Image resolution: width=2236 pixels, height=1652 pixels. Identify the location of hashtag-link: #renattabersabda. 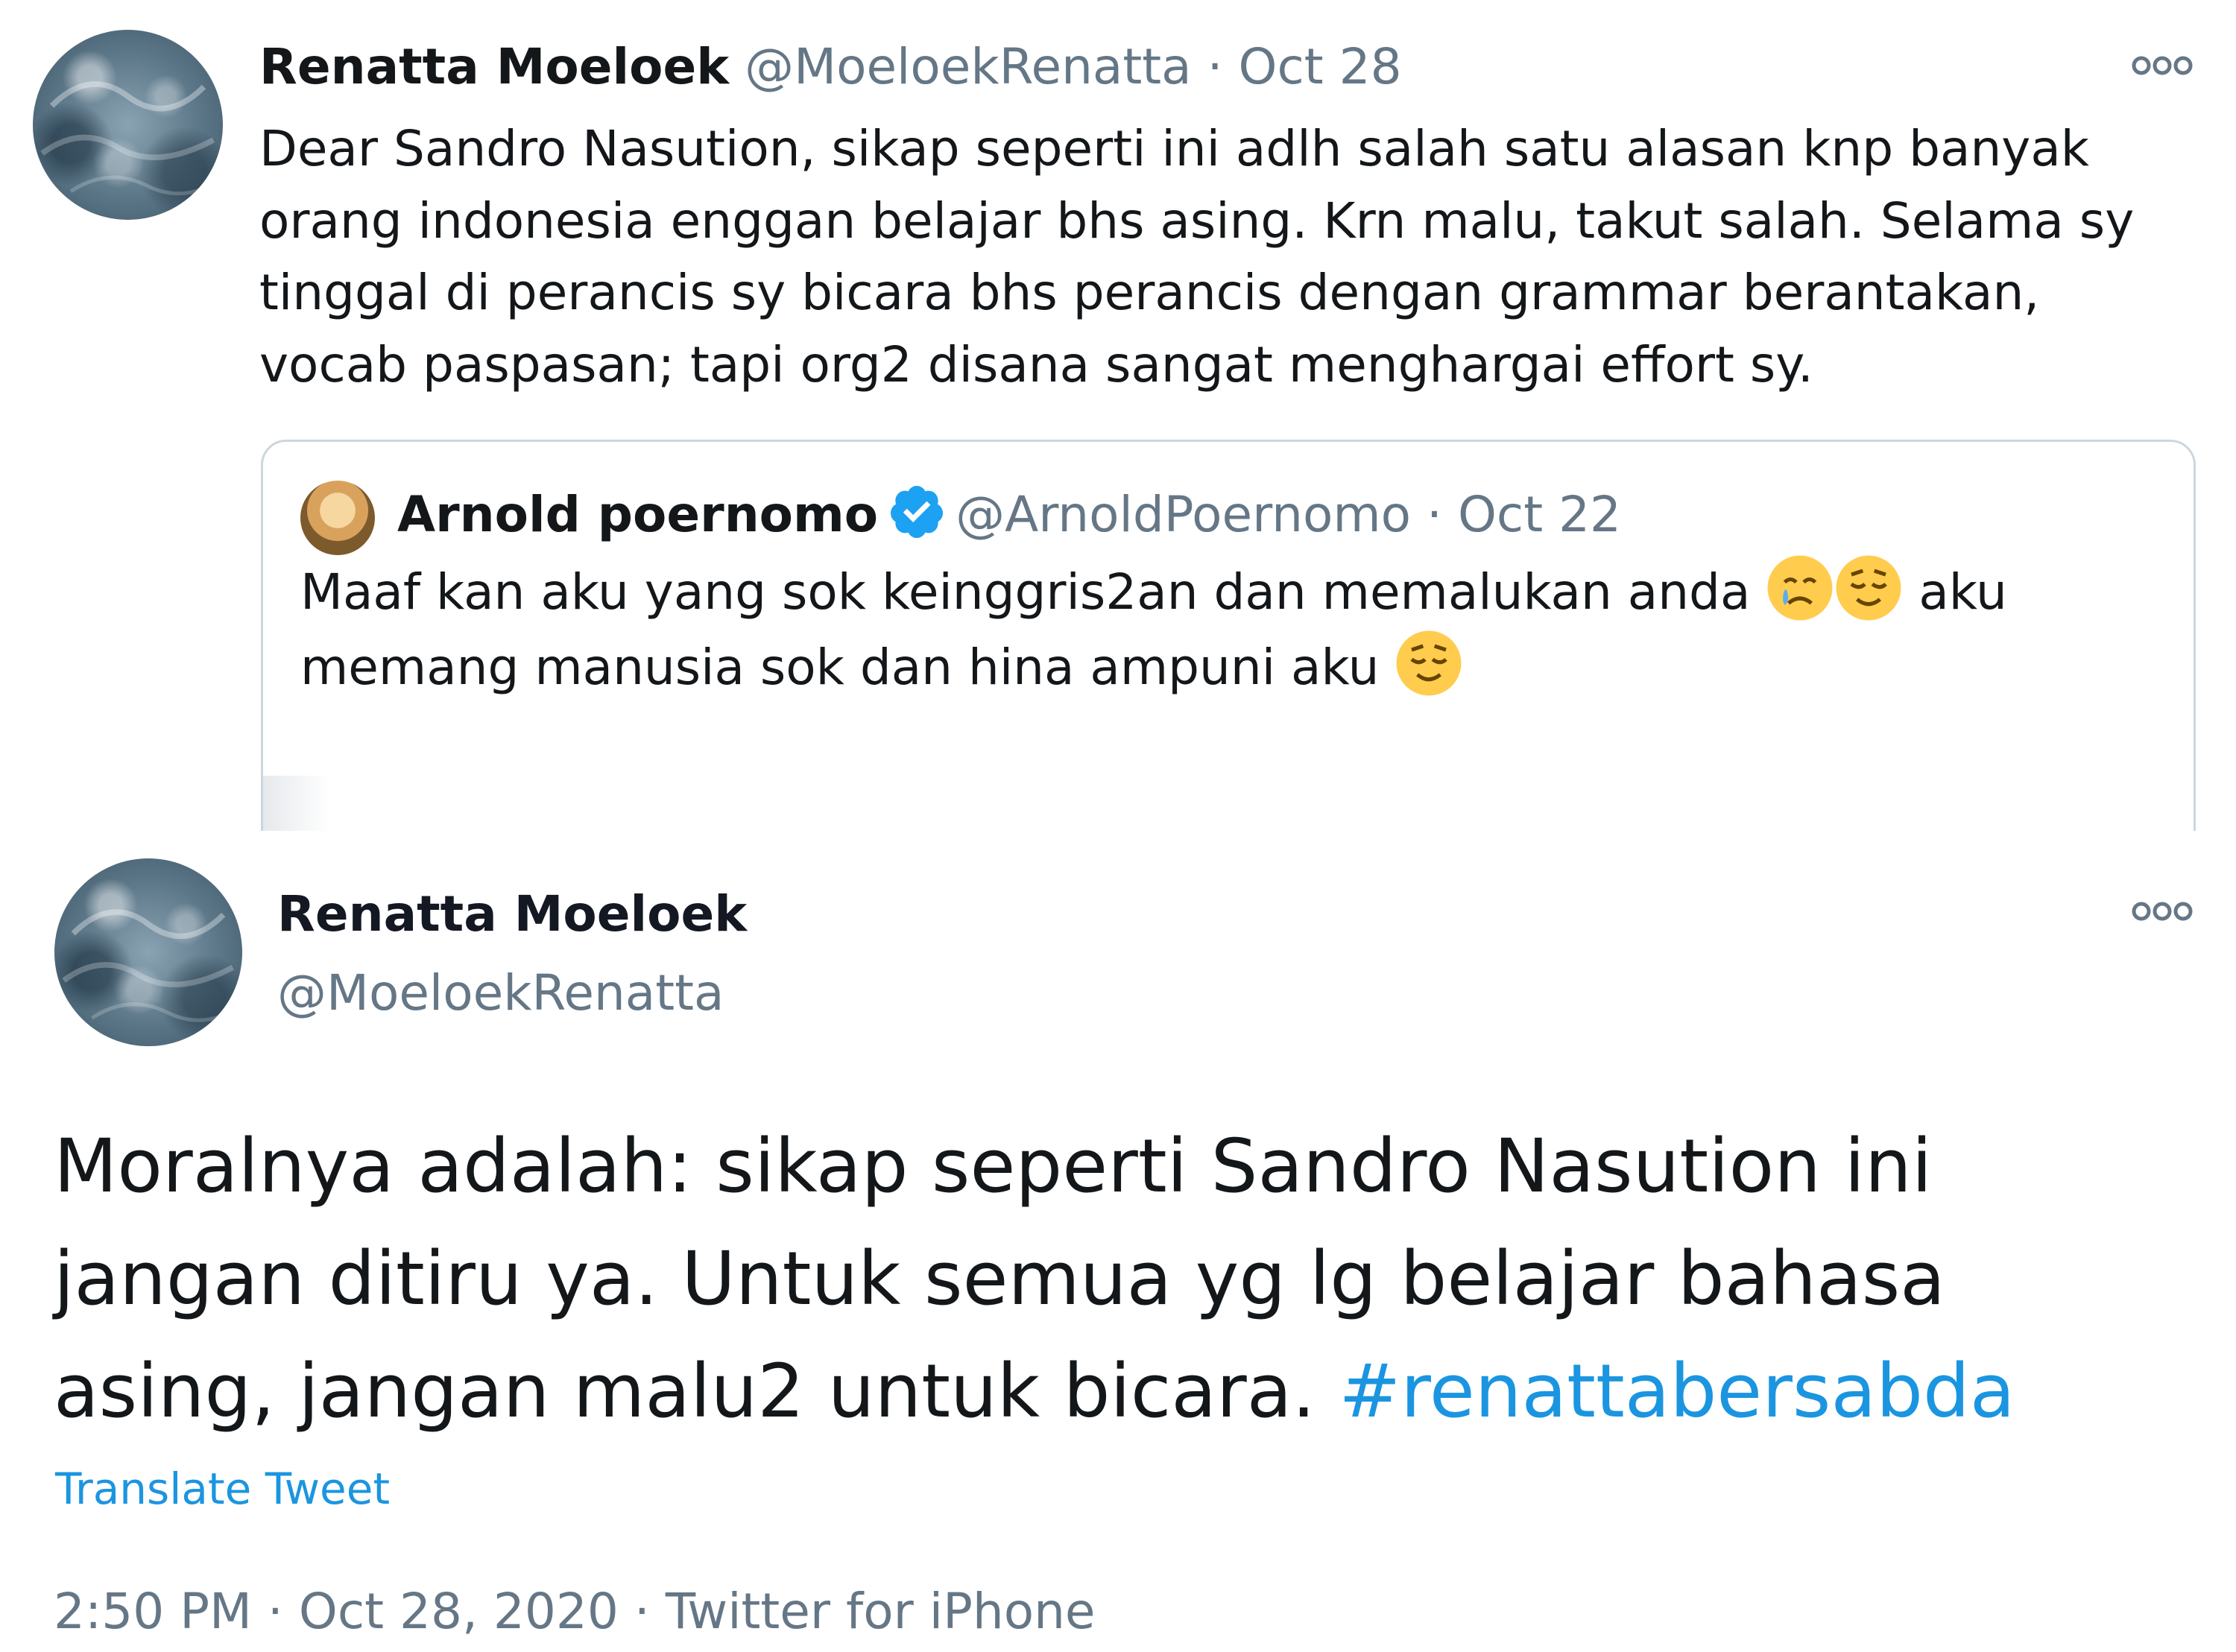
(1677, 1391).